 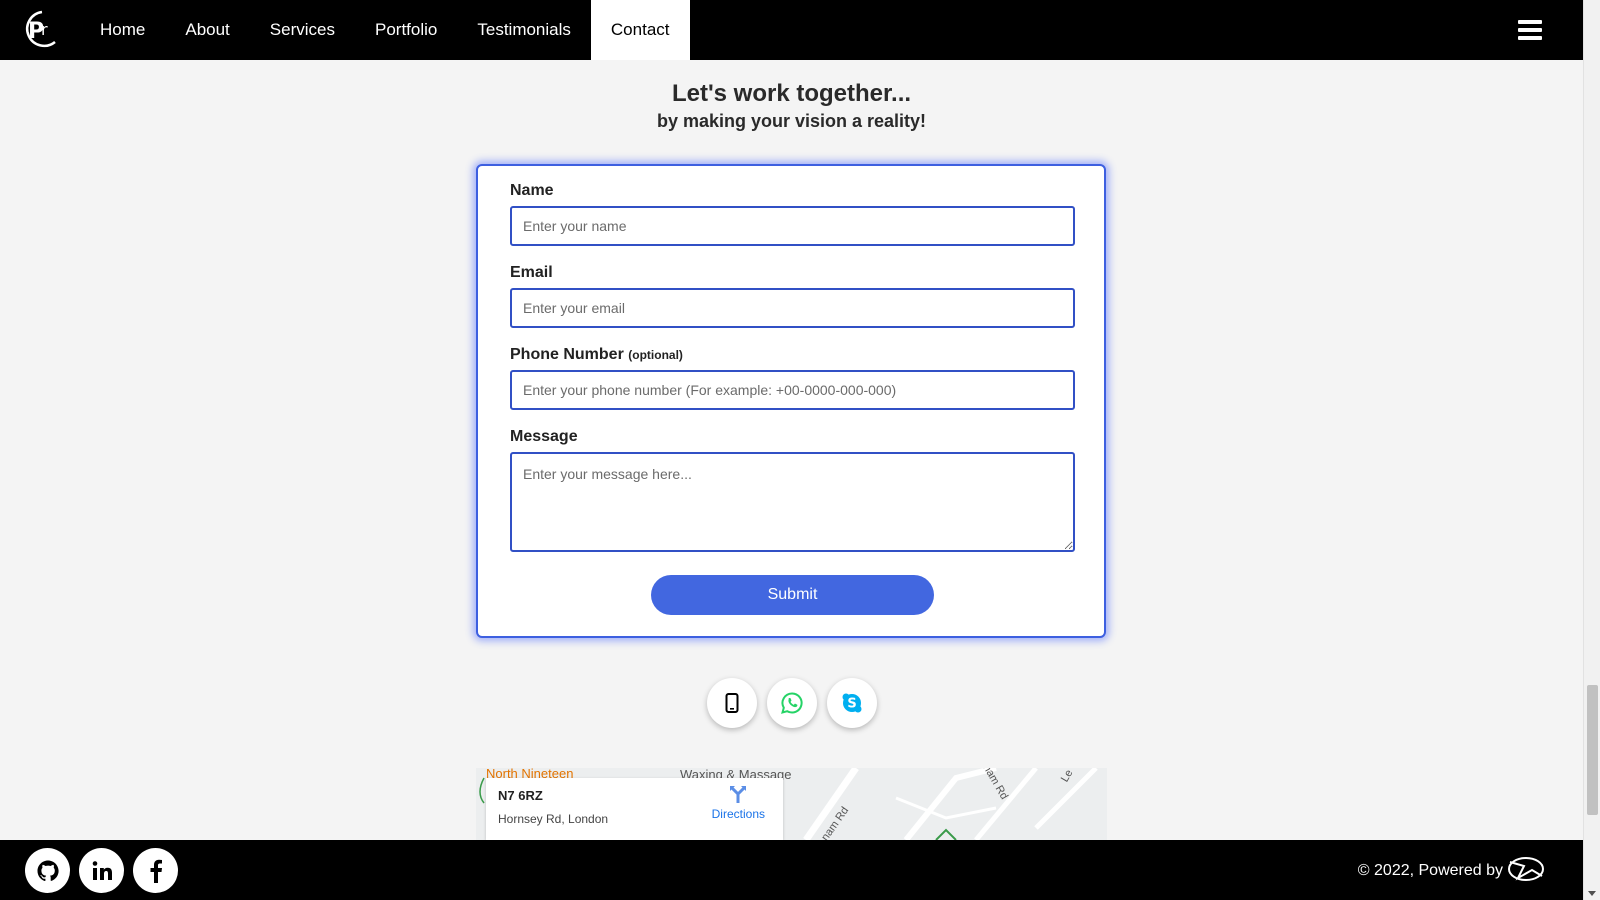 I want to click on nav-about: About, so click(x=207, y=30).